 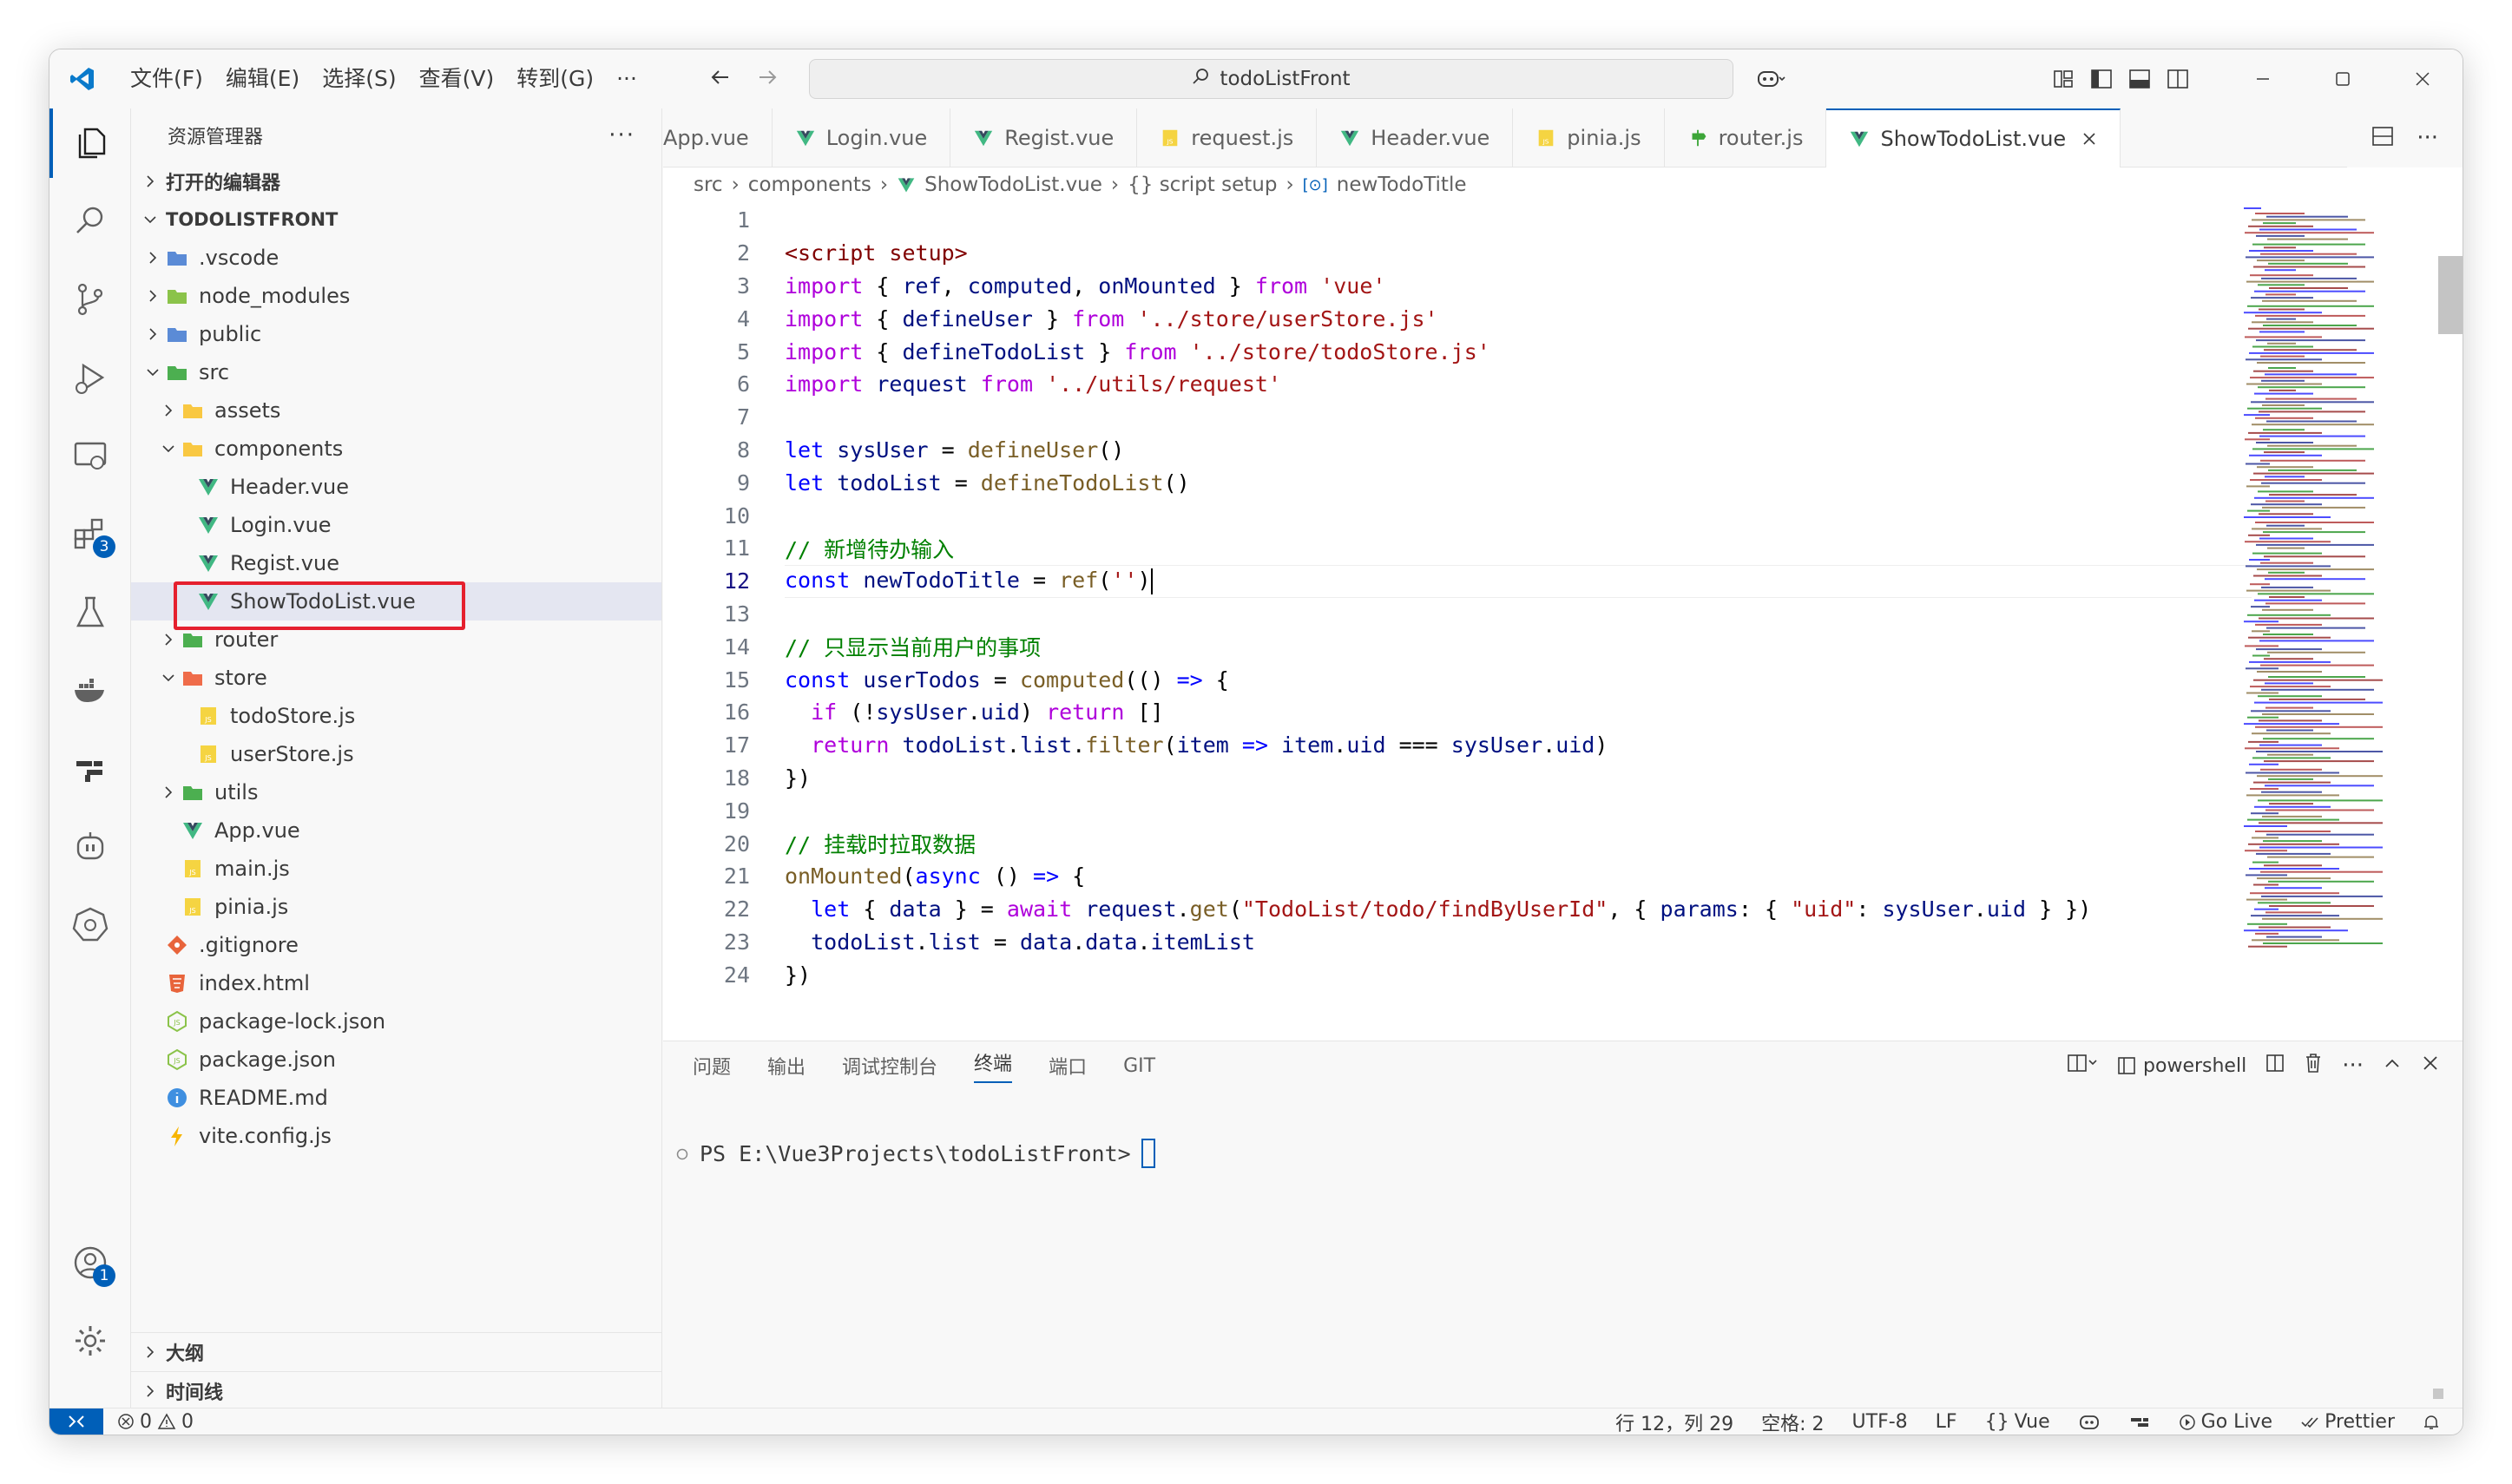 What do you see at coordinates (1415, 137) in the screenshot?
I see `editor-tab: Header.vue` at bounding box center [1415, 137].